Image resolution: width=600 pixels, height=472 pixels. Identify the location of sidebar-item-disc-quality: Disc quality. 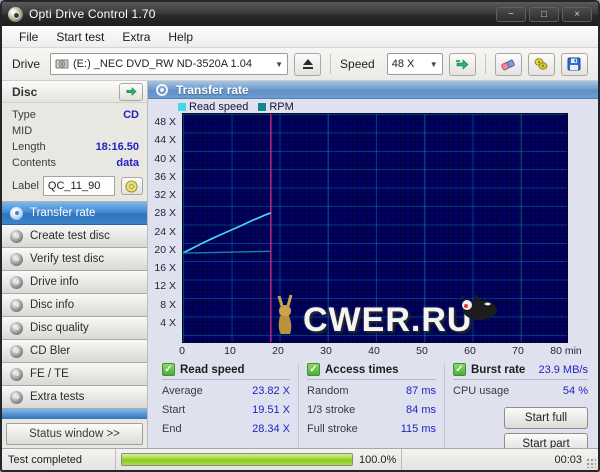
(74, 328).